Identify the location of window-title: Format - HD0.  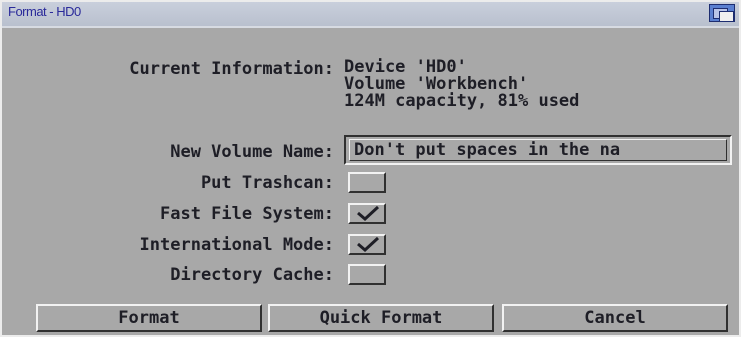
(44, 11).